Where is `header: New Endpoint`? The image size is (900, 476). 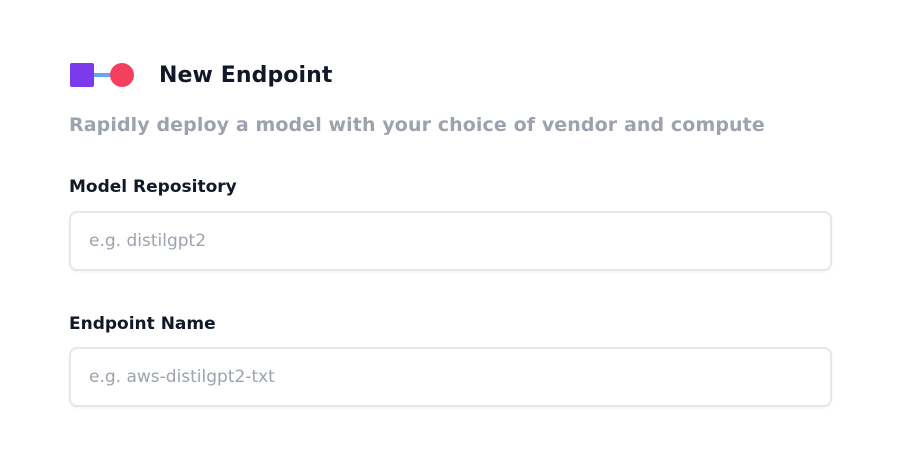 header: New Endpoint is located at coordinates (201, 75).